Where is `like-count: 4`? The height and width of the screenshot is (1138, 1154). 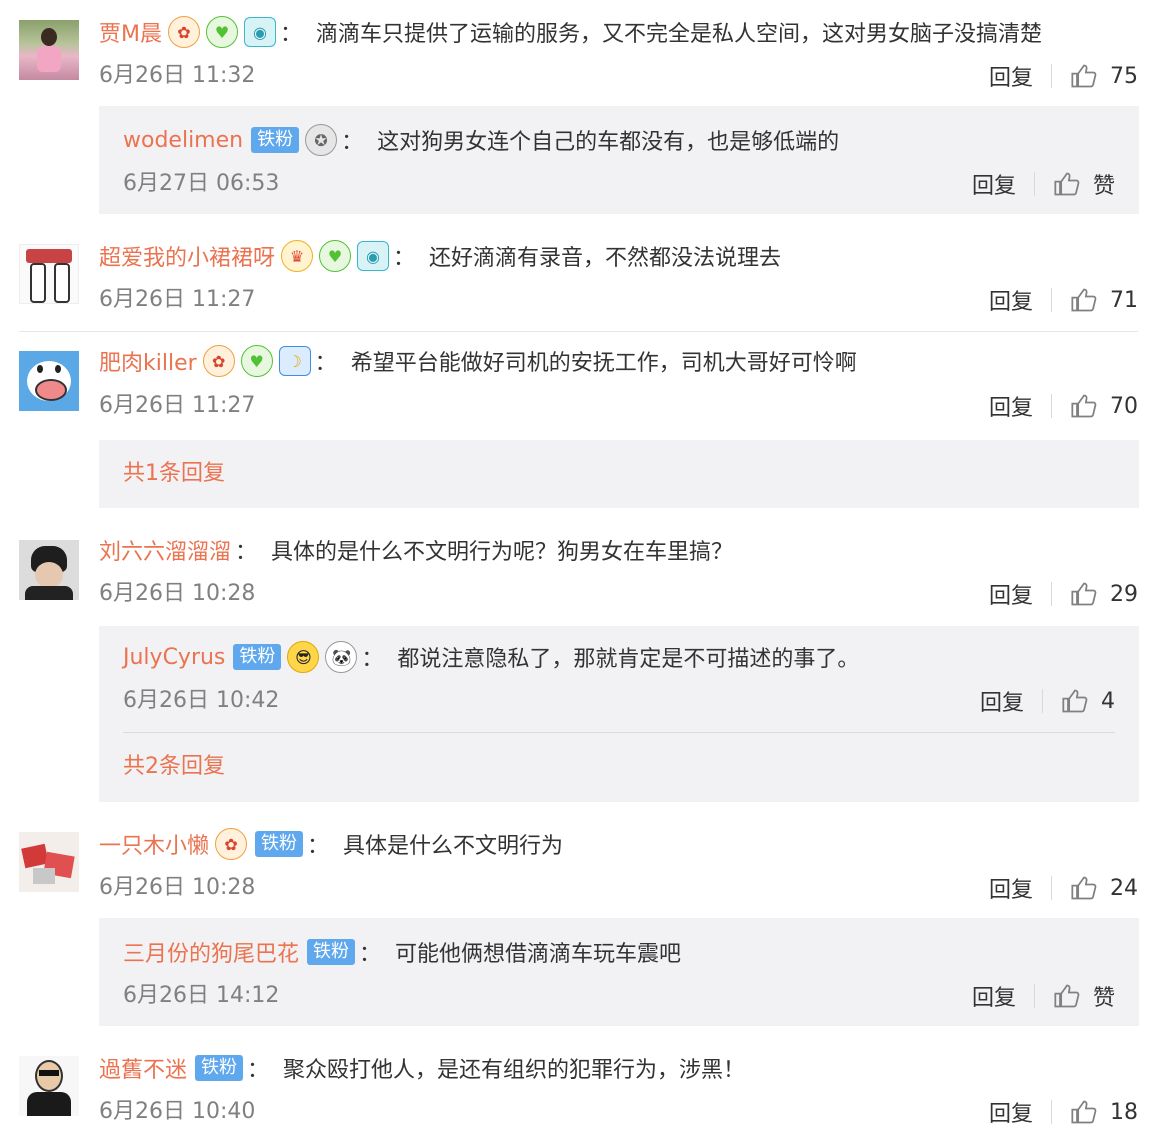 like-count: 4 is located at coordinates (1108, 701).